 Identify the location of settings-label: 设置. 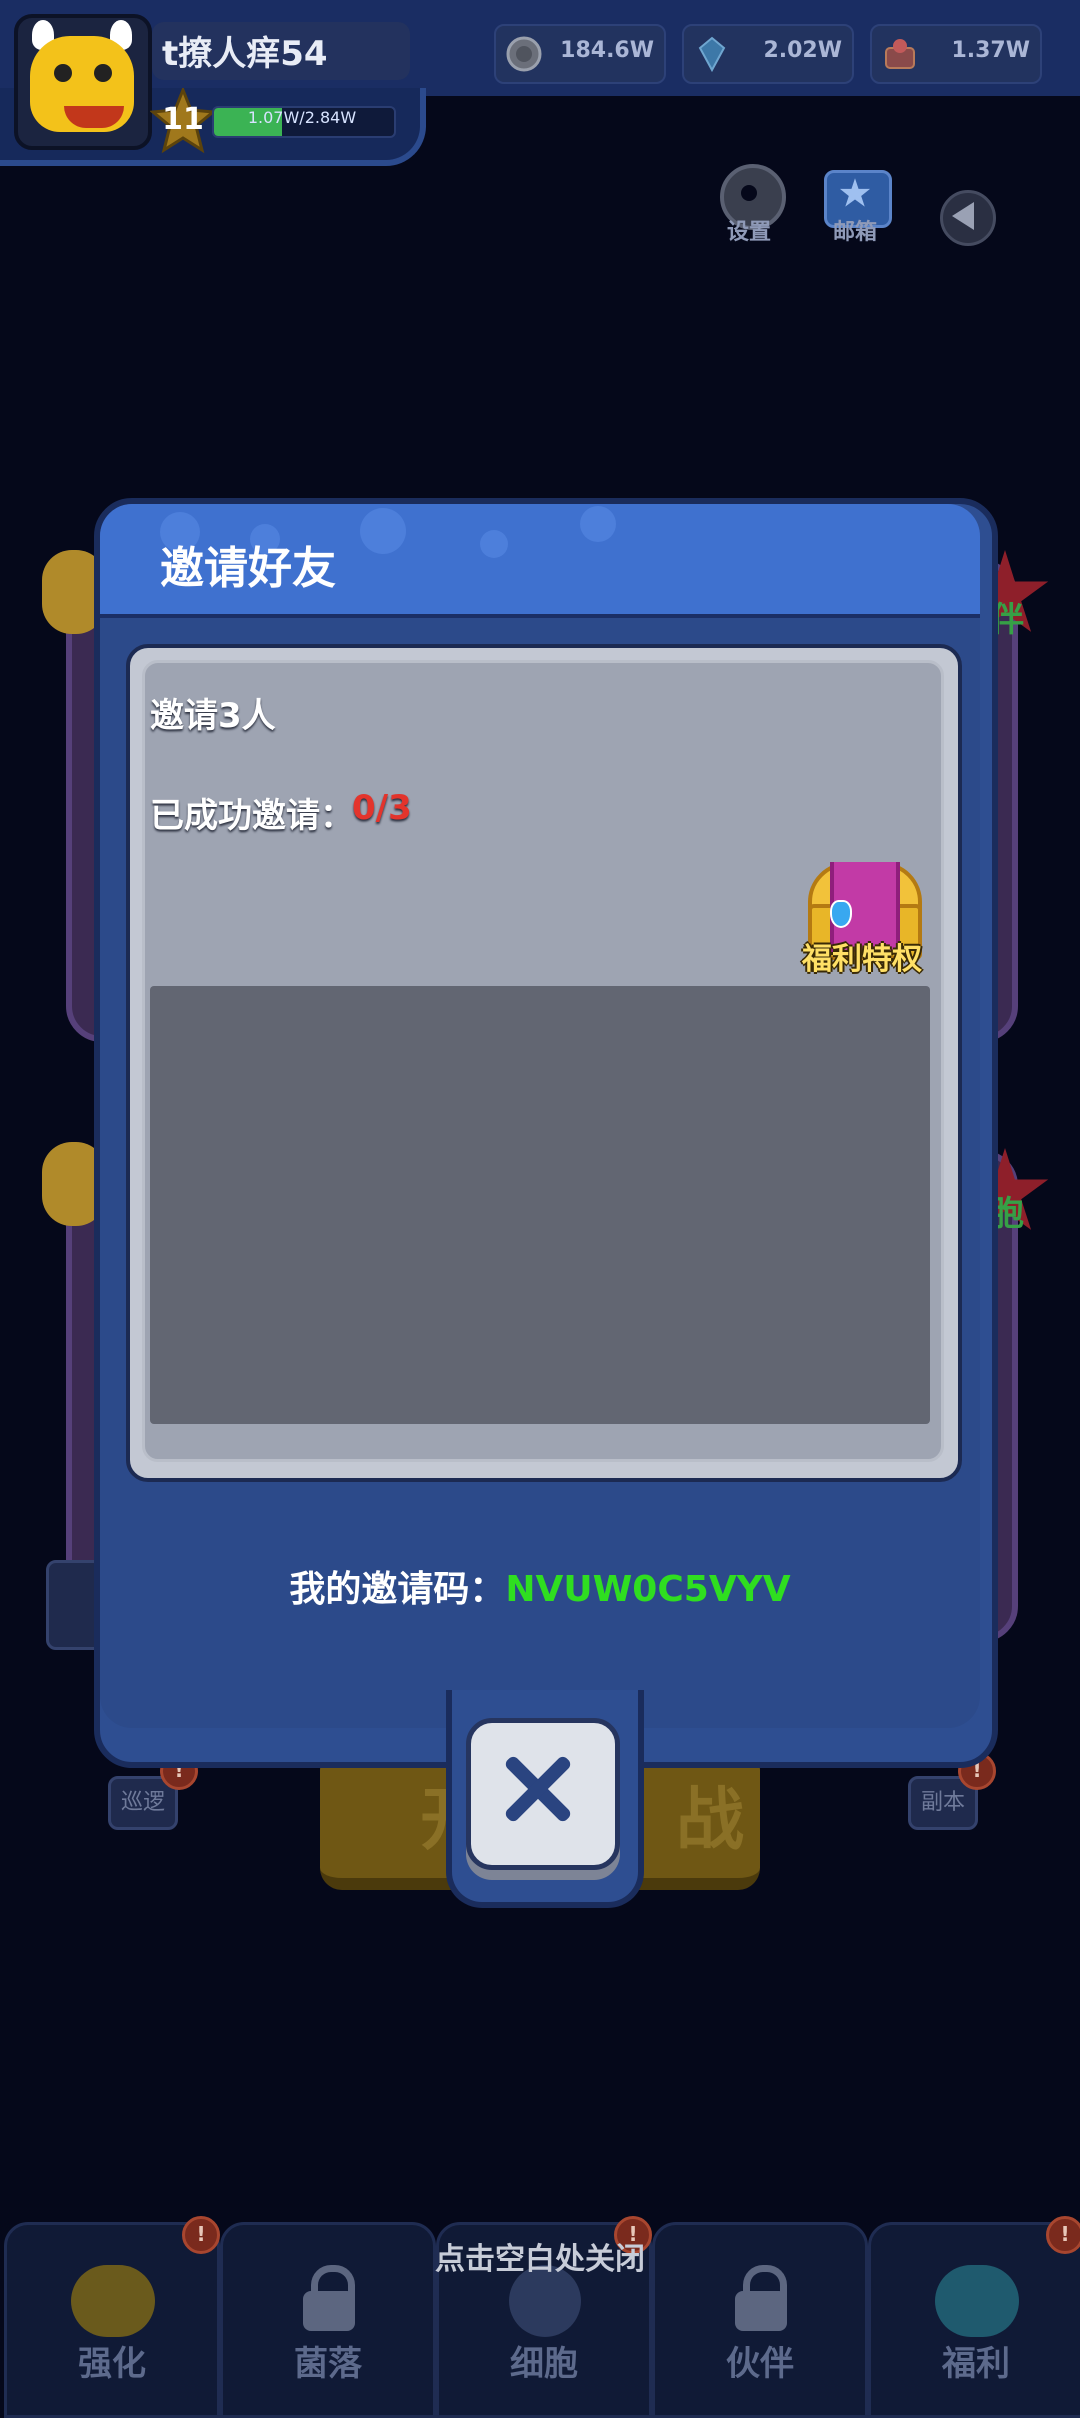
(749, 230).